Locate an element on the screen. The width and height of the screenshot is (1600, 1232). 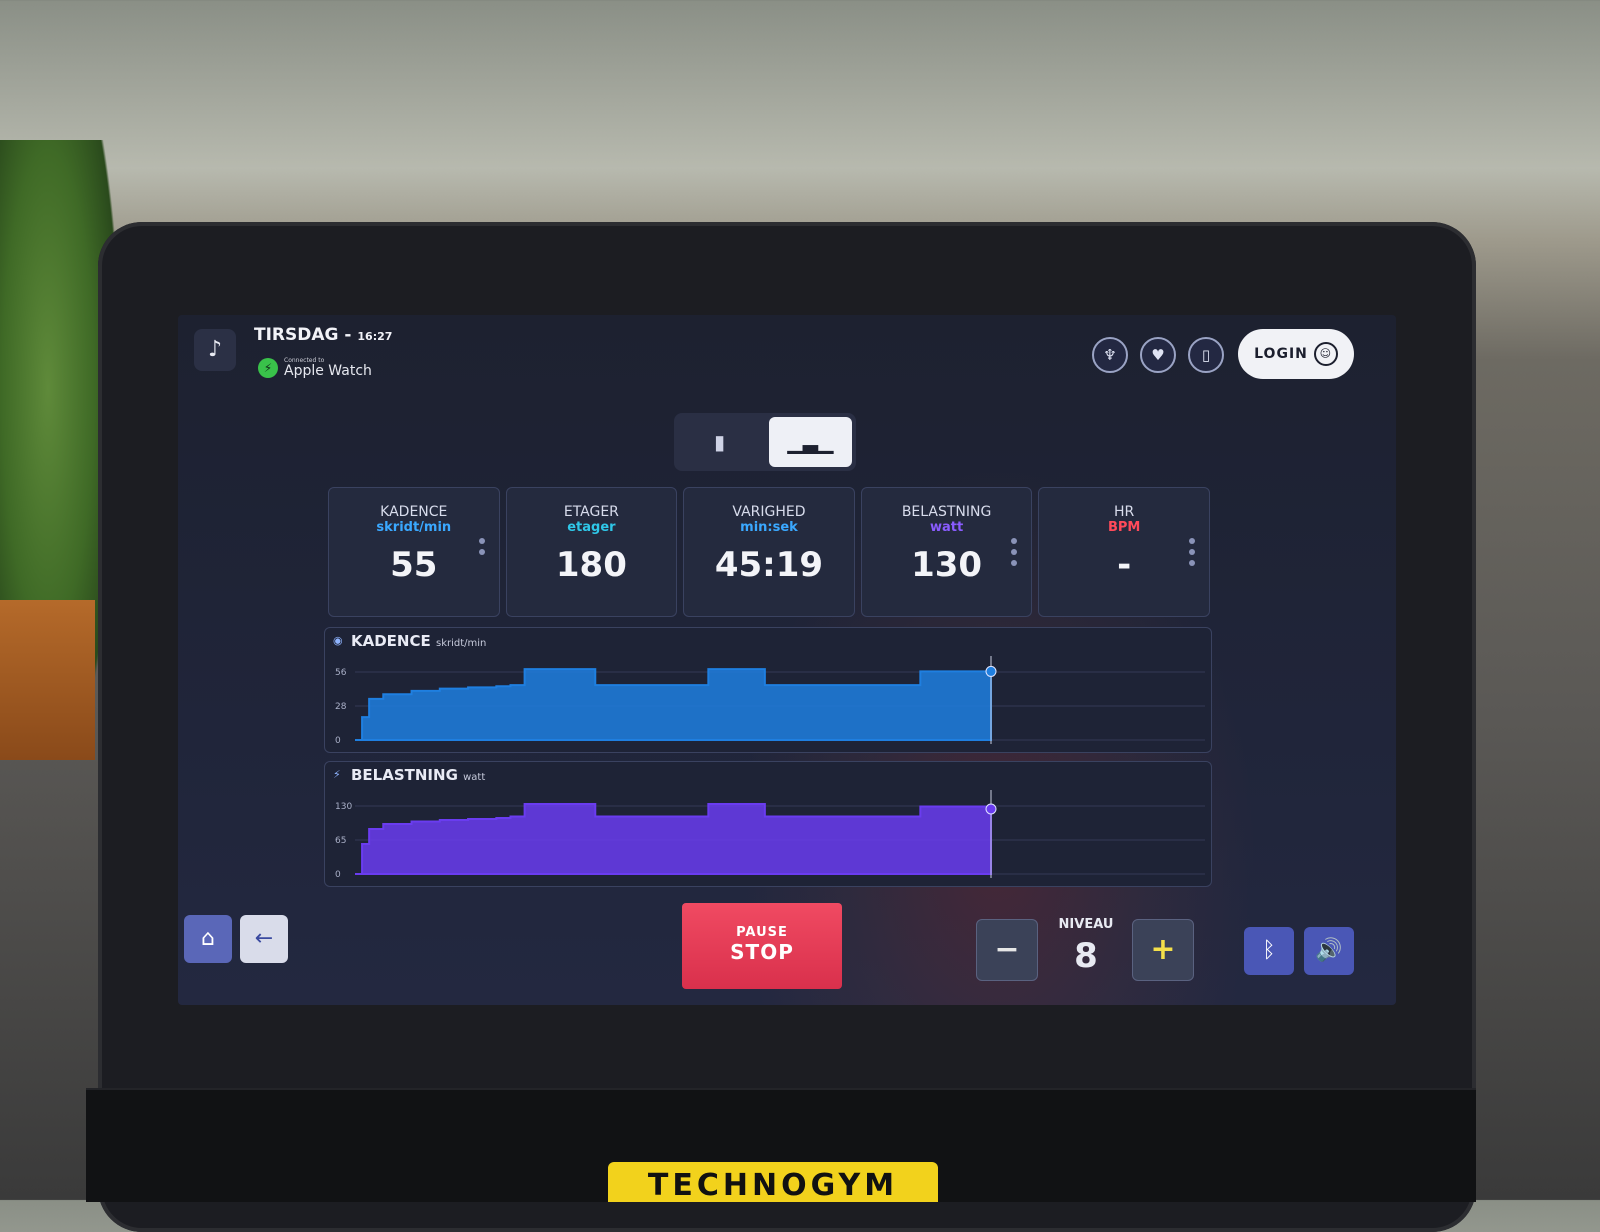
metric-kadence: KADENCE skridt/min 55 is located at coordinates (414, 552).